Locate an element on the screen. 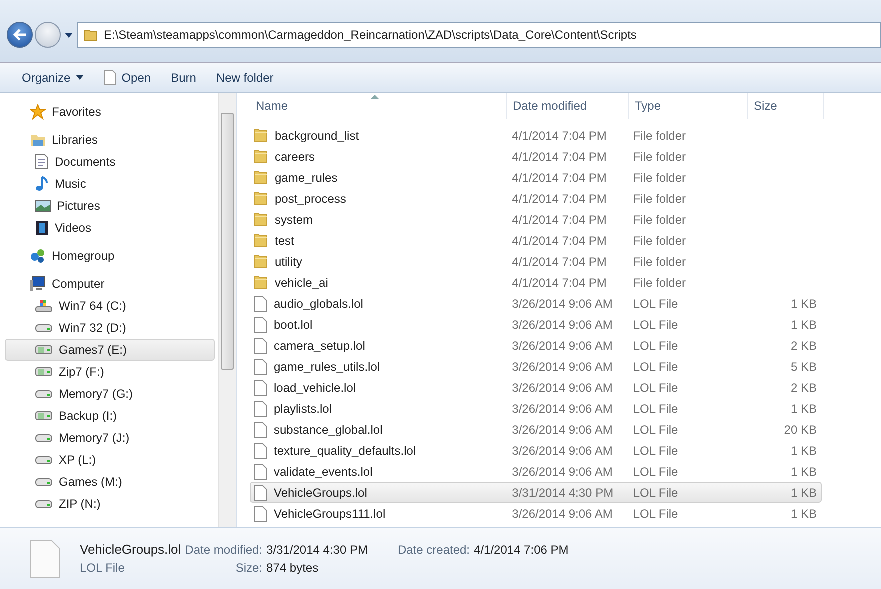  file-name: post_process is located at coordinates (310, 199).